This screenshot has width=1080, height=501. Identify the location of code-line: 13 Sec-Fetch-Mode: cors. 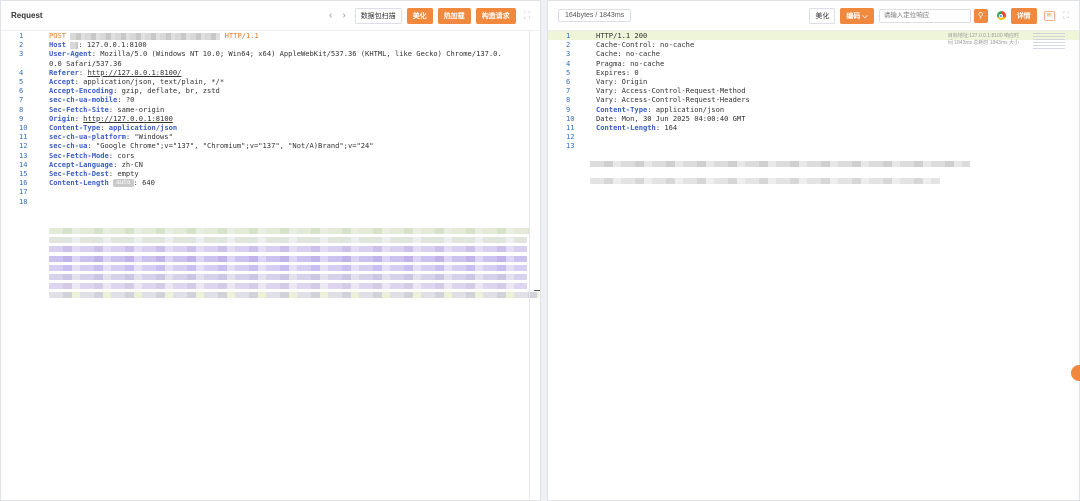
(270, 155).